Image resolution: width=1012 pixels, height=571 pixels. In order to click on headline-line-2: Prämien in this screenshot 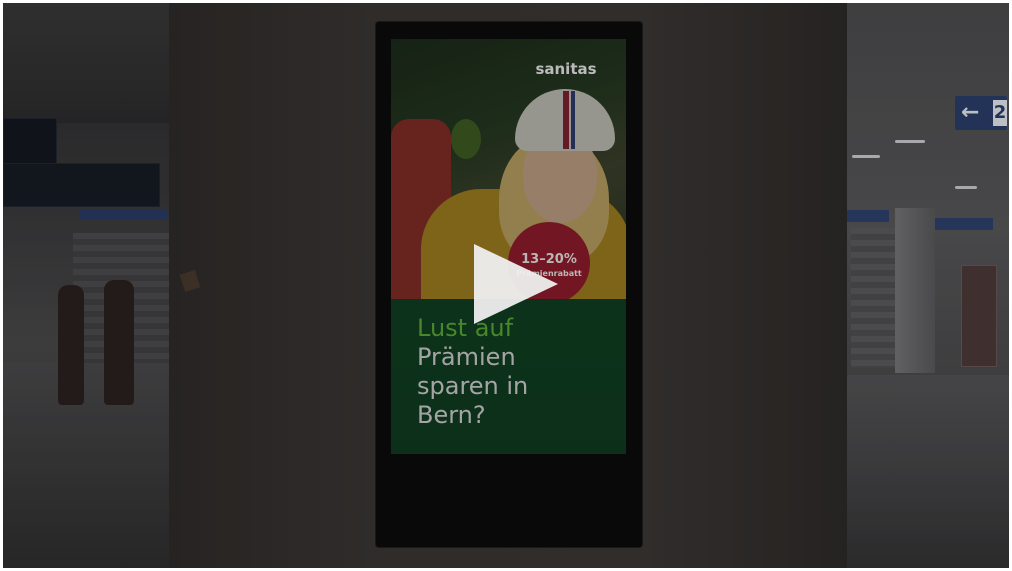, I will do `click(466, 357)`.